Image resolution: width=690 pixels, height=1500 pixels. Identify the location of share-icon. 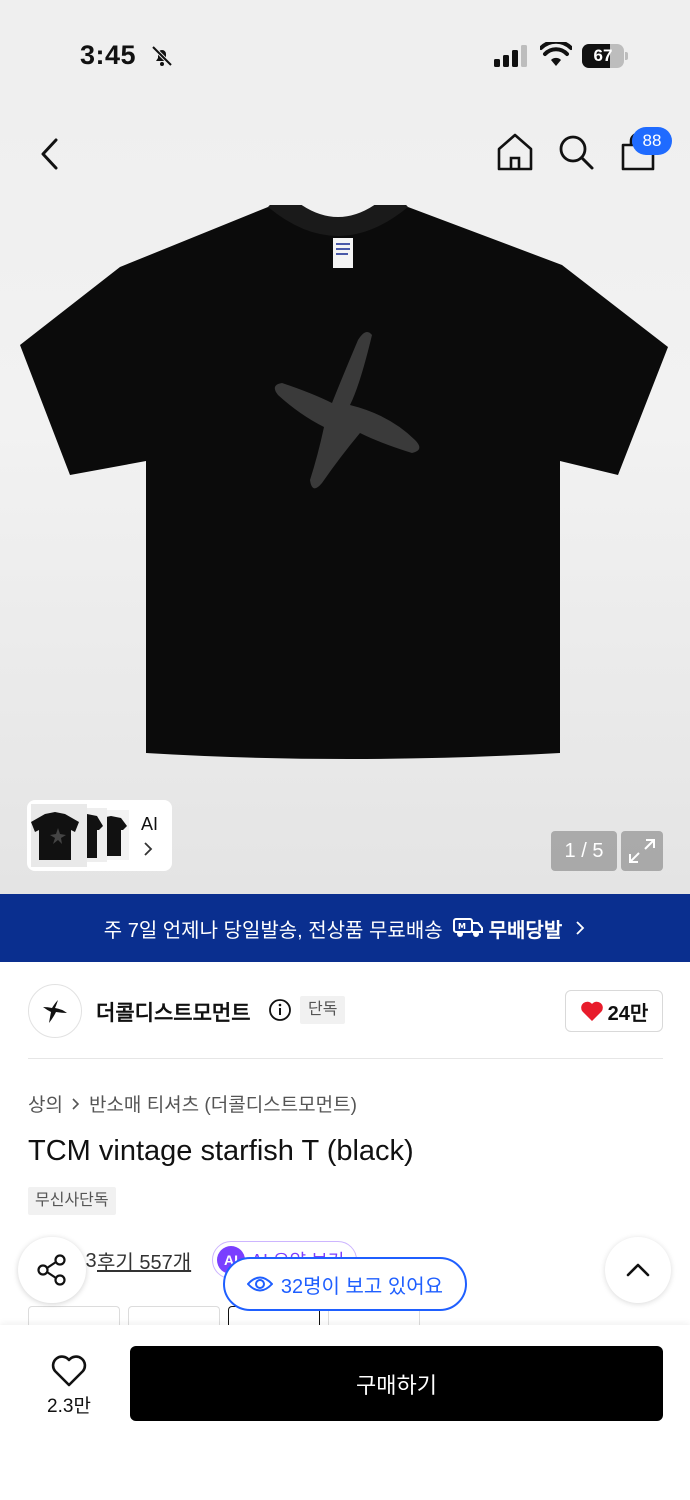
(51, 1270).